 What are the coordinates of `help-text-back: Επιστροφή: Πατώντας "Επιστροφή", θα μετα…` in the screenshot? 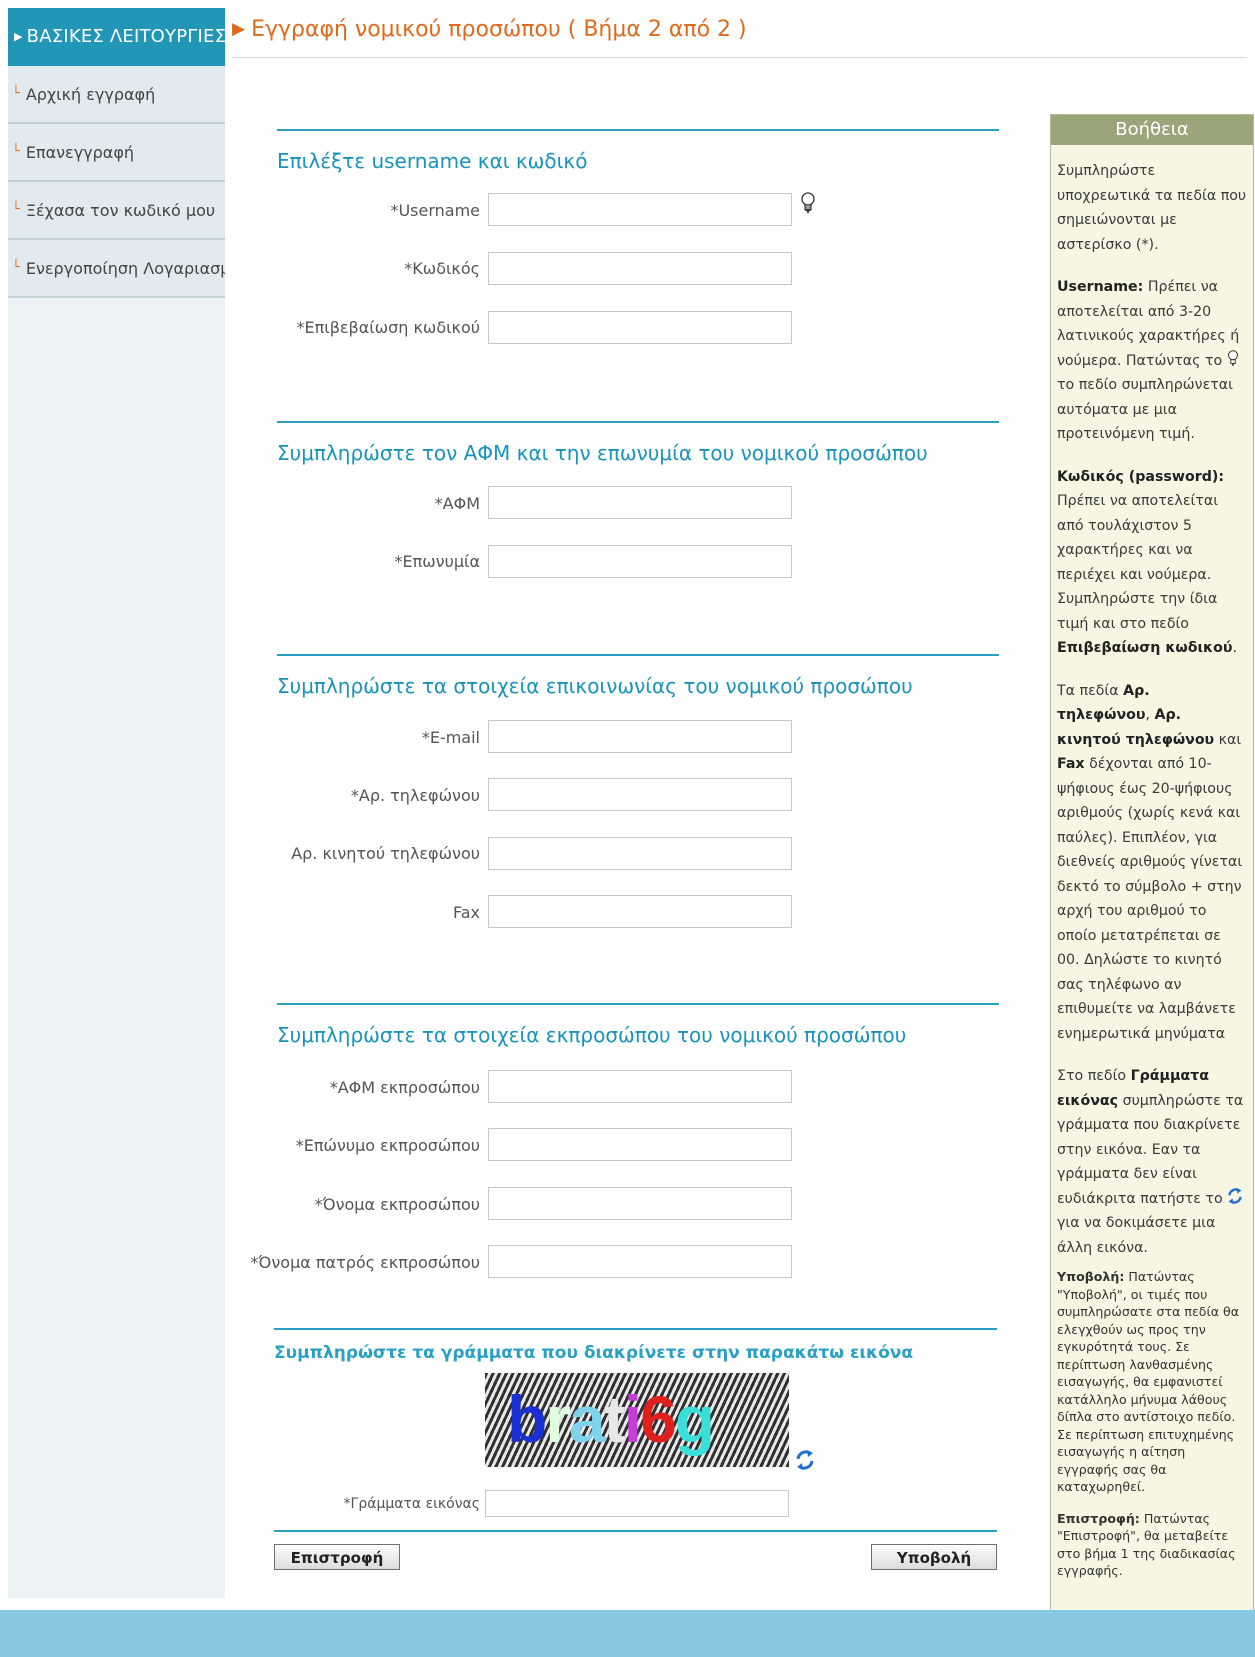 It's located at (1152, 1545).